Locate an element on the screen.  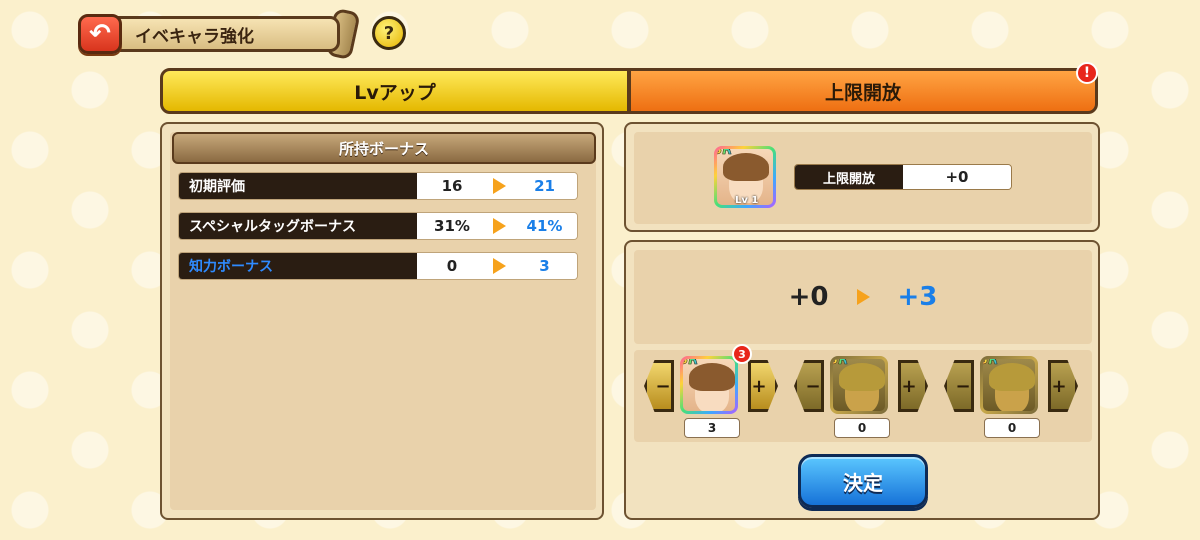
back-arrow-icon: ↶ is located at coordinates (100, 34).